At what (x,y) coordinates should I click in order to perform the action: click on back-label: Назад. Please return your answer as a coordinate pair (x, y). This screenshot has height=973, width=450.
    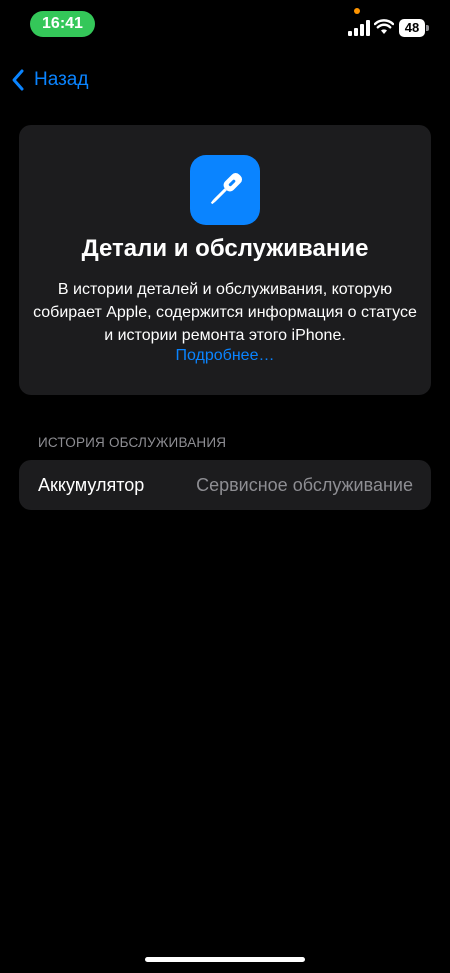
    Looking at the image, I should click on (61, 79).